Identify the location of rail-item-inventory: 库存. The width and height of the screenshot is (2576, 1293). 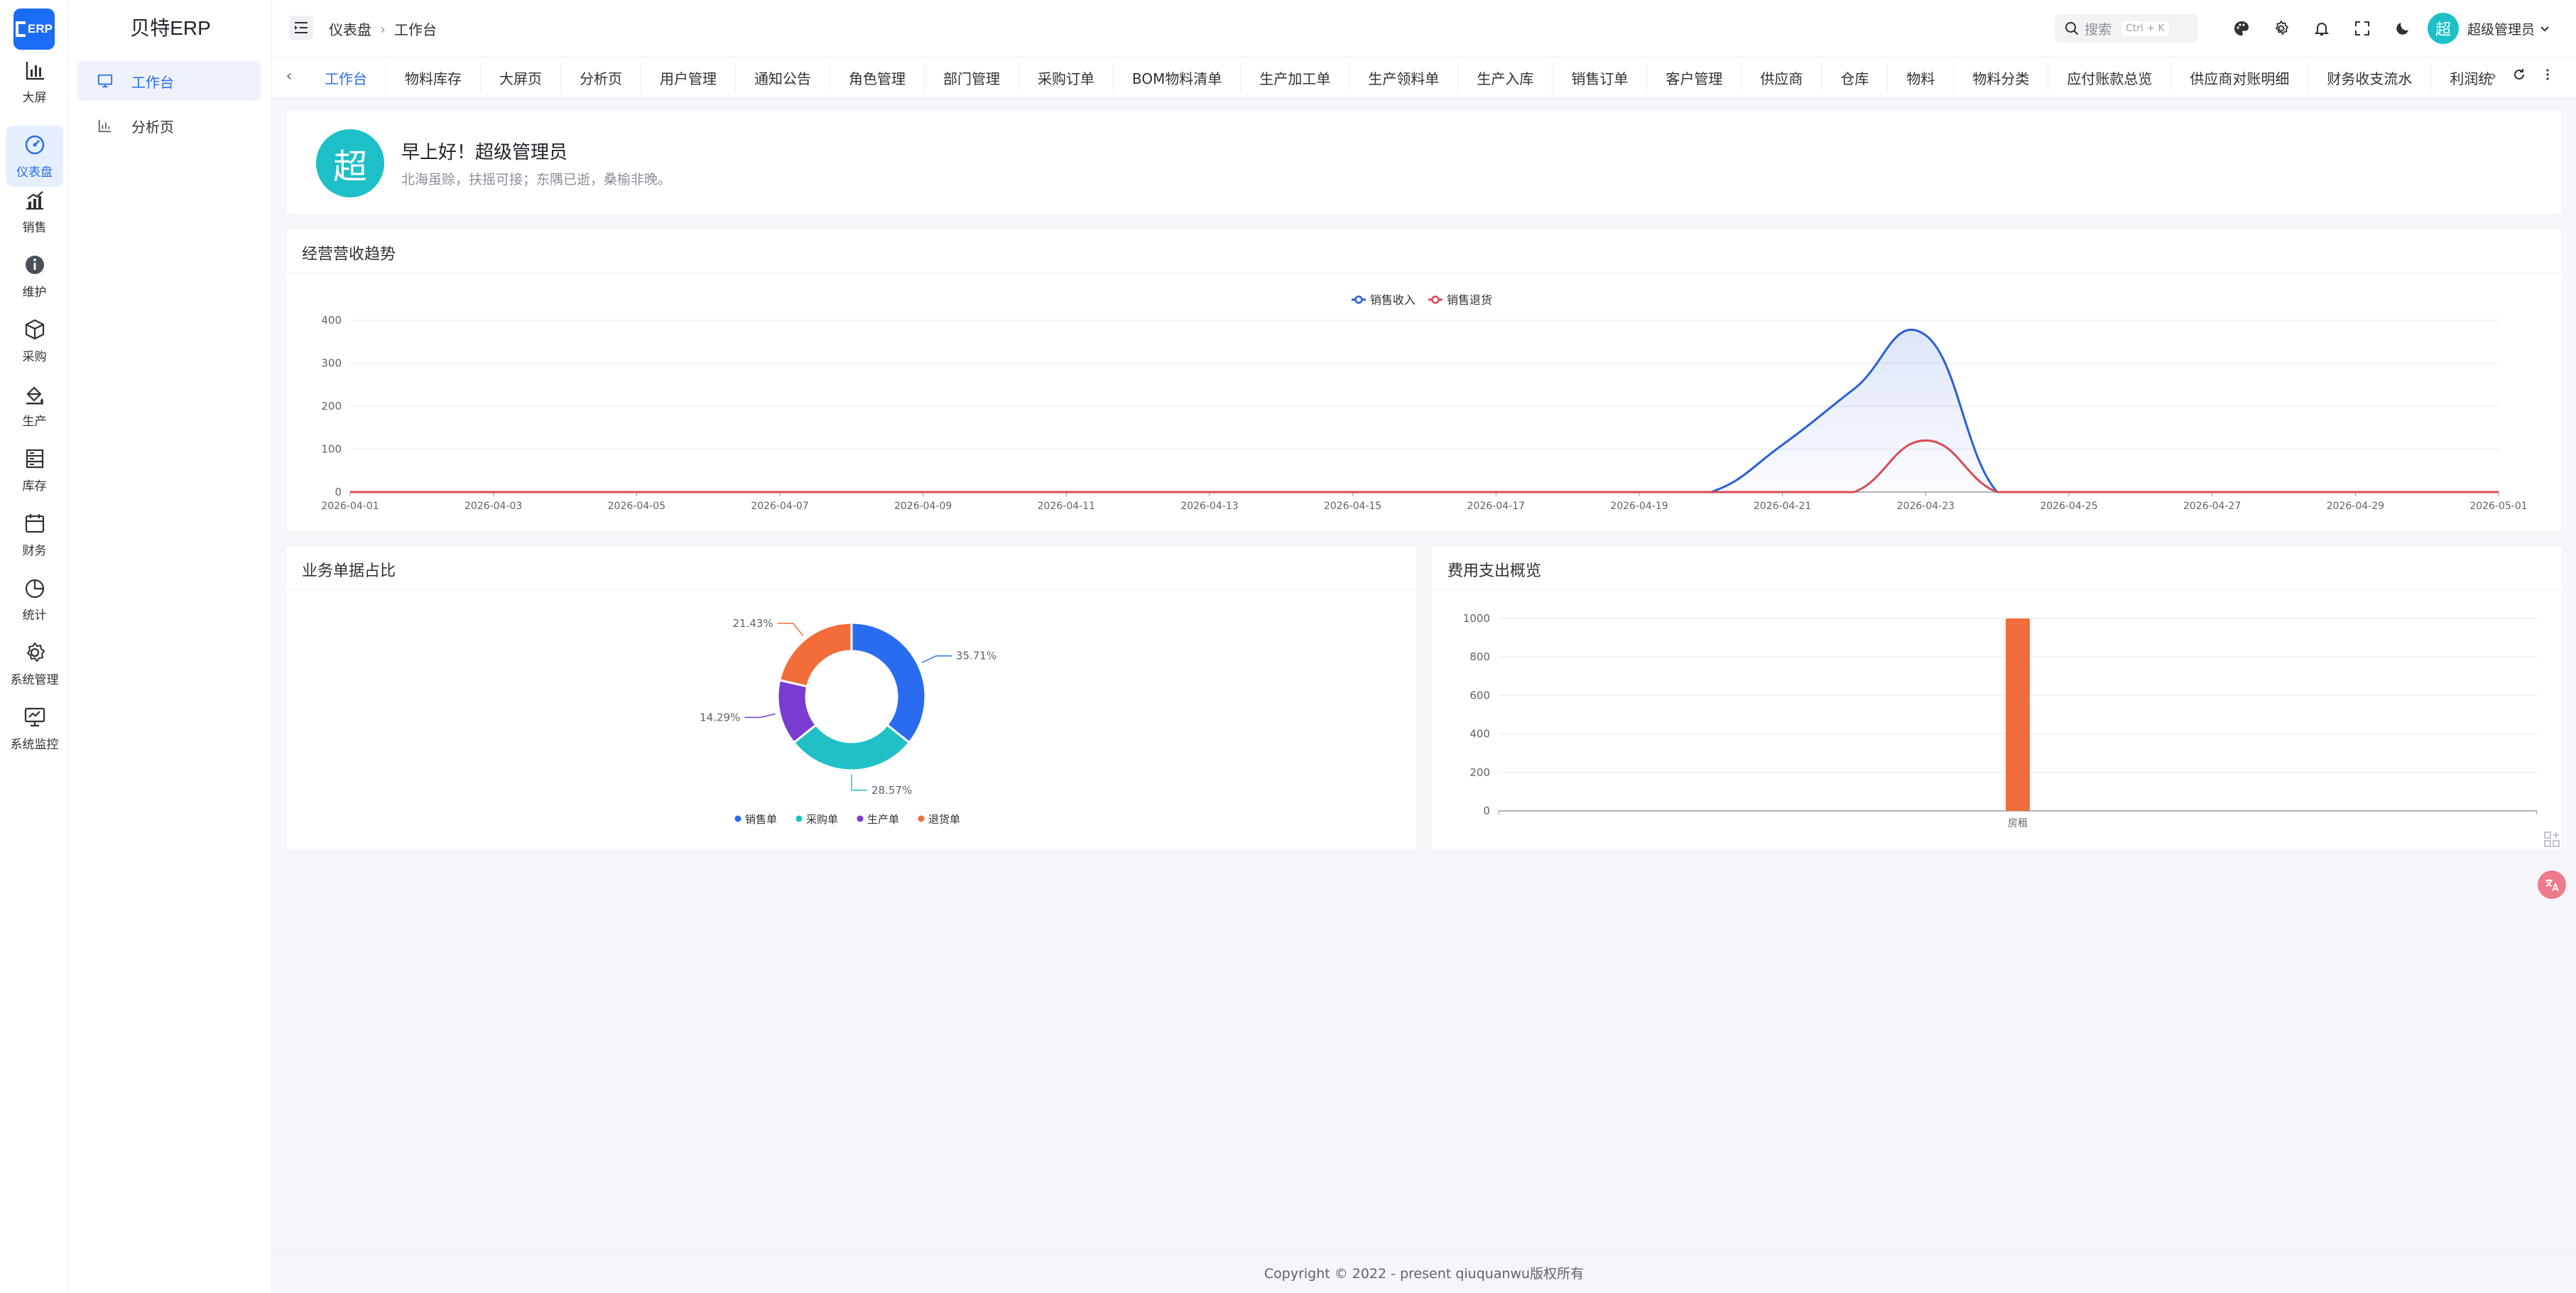
(35, 470).